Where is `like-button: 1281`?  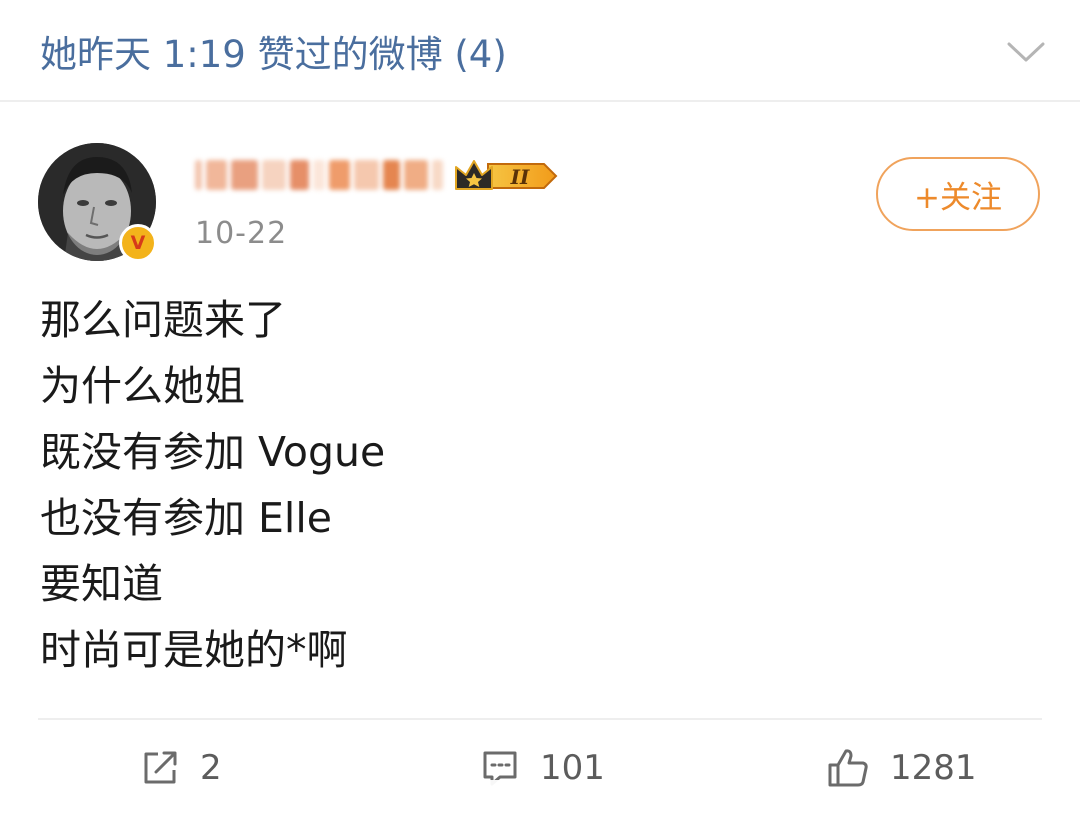
like-button: 1281 is located at coordinates (901, 768).